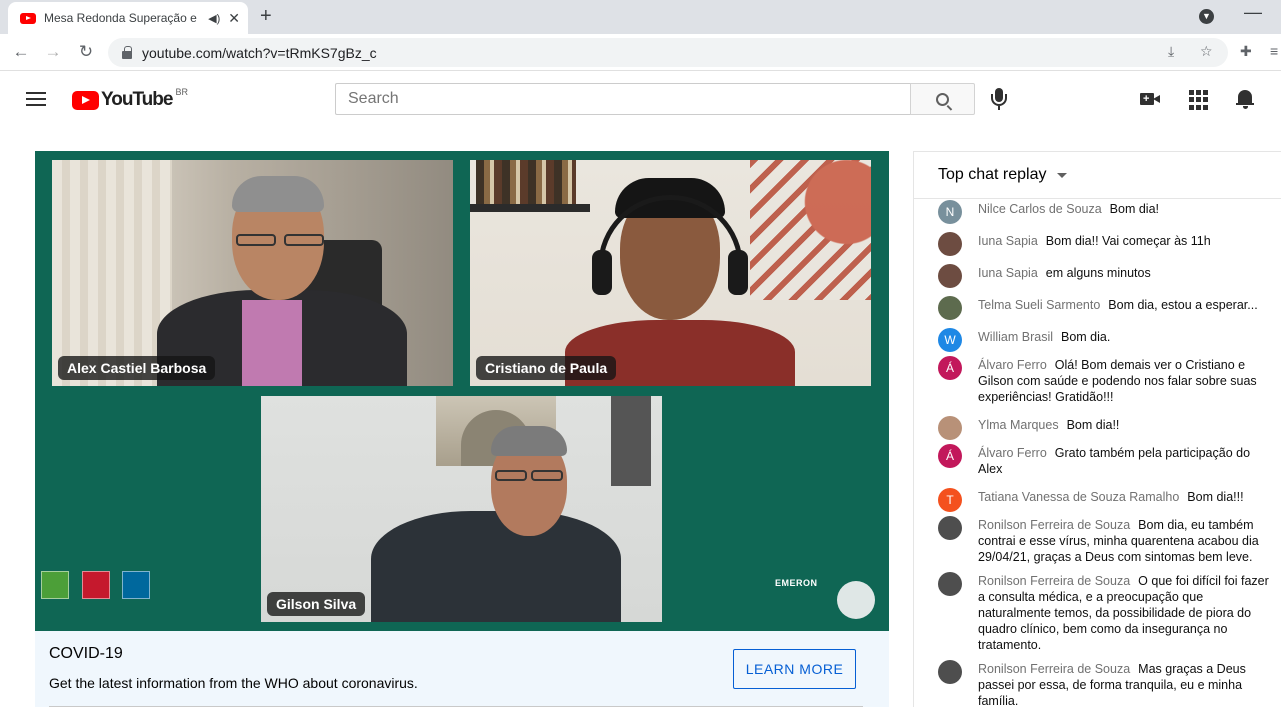 The image size is (1281, 707). I want to click on menu-icon: ≡, so click(1274, 51).